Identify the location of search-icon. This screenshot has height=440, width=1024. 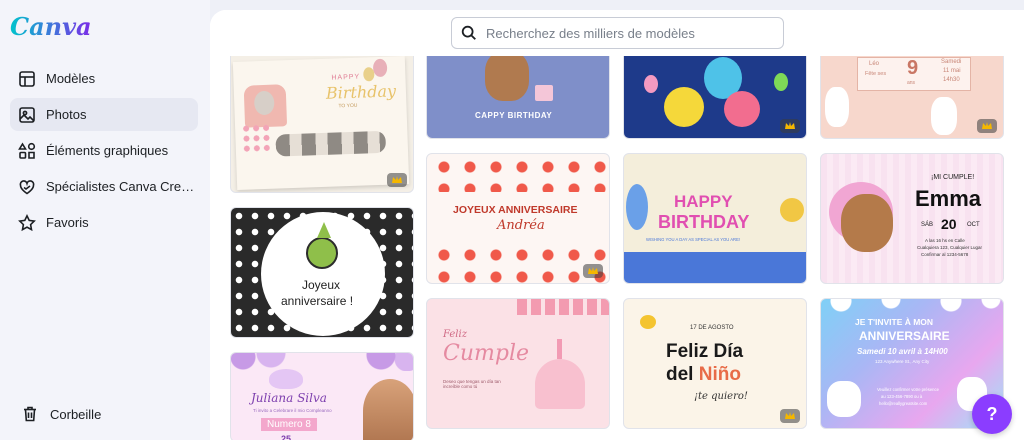
(468, 32).